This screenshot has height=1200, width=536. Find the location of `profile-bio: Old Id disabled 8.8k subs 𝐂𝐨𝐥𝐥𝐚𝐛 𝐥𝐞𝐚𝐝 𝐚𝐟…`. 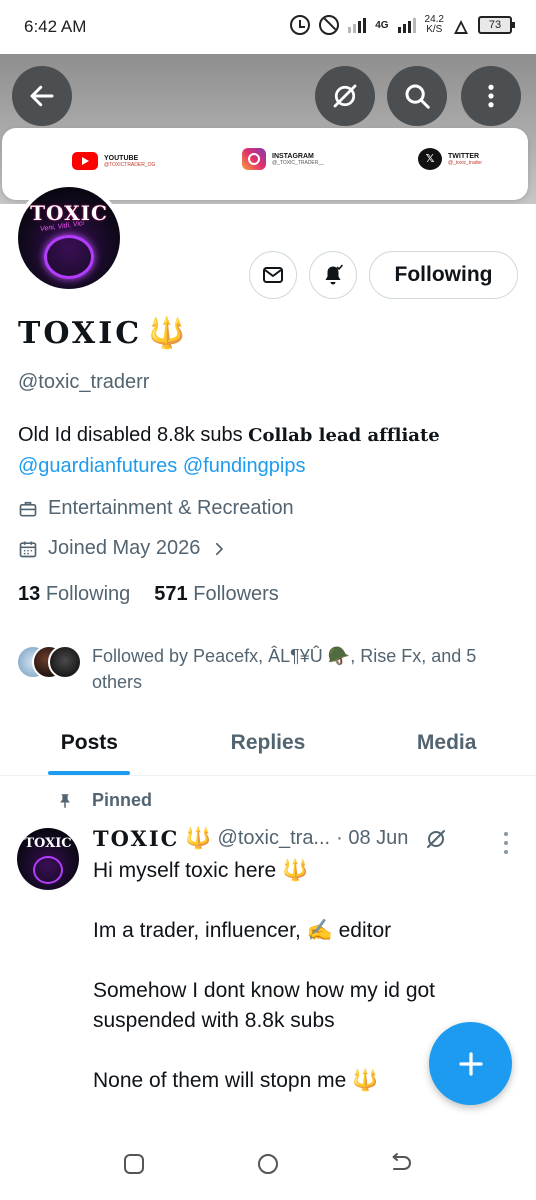

profile-bio: Old Id disabled 8.8k subs 𝐂𝐨𝐥𝐥𝐚𝐛 𝐥𝐞𝐚𝐝 𝐚𝐟… is located at coordinates (268, 450).